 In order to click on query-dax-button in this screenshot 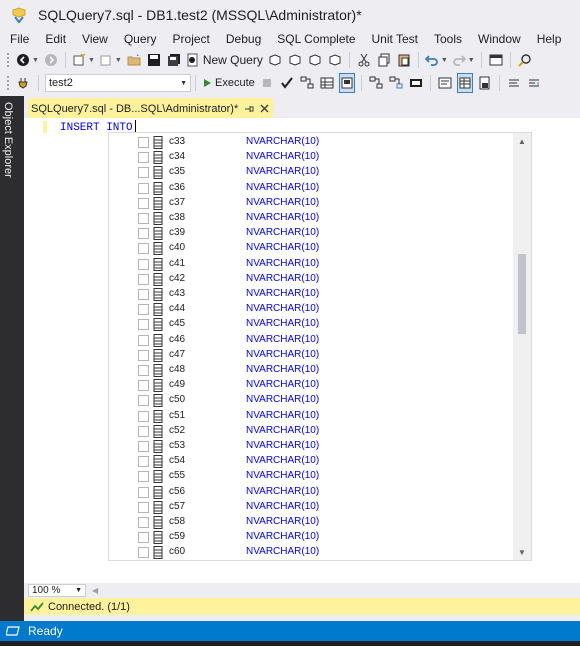, I will do `click(335, 60)`.